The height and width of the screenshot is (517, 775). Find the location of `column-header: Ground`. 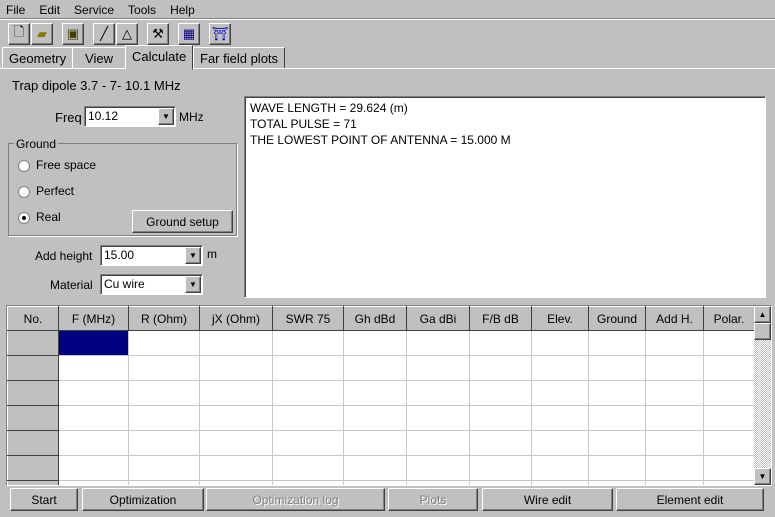

column-header: Ground is located at coordinates (617, 318).